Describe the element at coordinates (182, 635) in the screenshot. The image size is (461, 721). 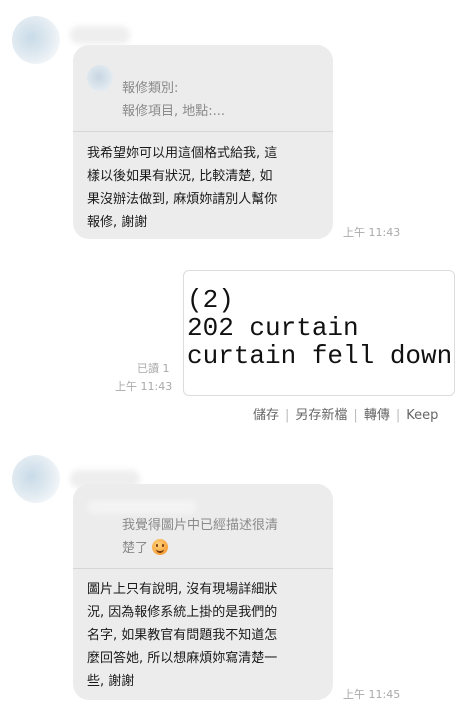
I see `message-text-line: 名字, 如果教官有問題我不知道怎` at that location.